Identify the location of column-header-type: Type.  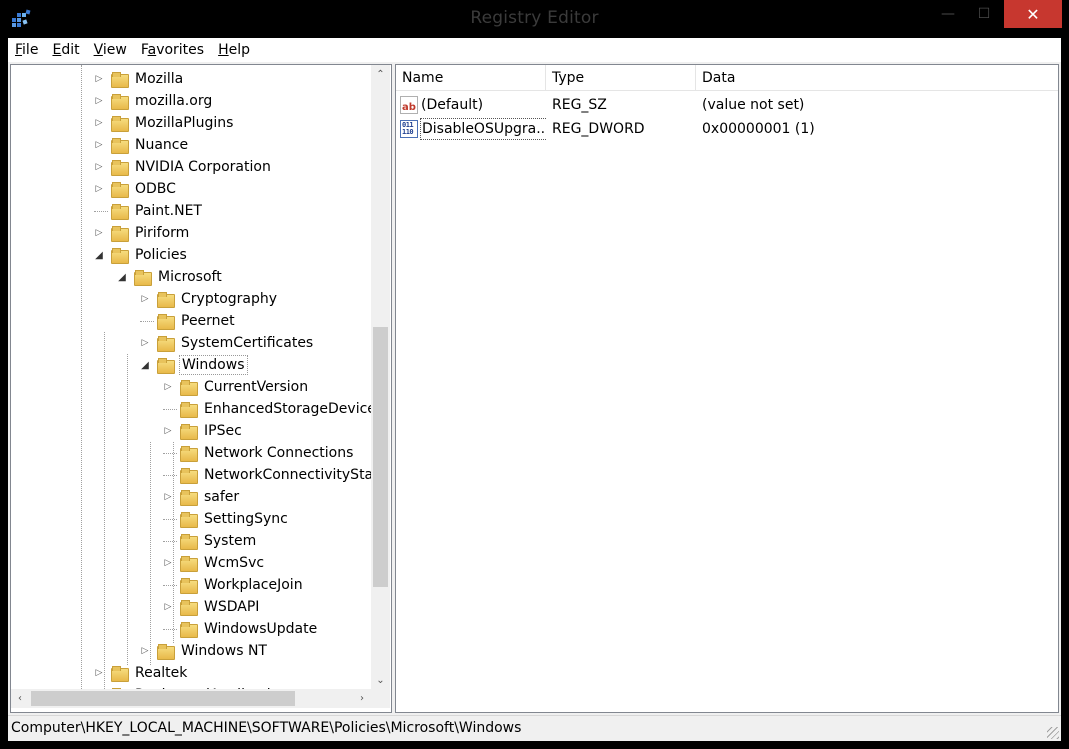
(621, 78).